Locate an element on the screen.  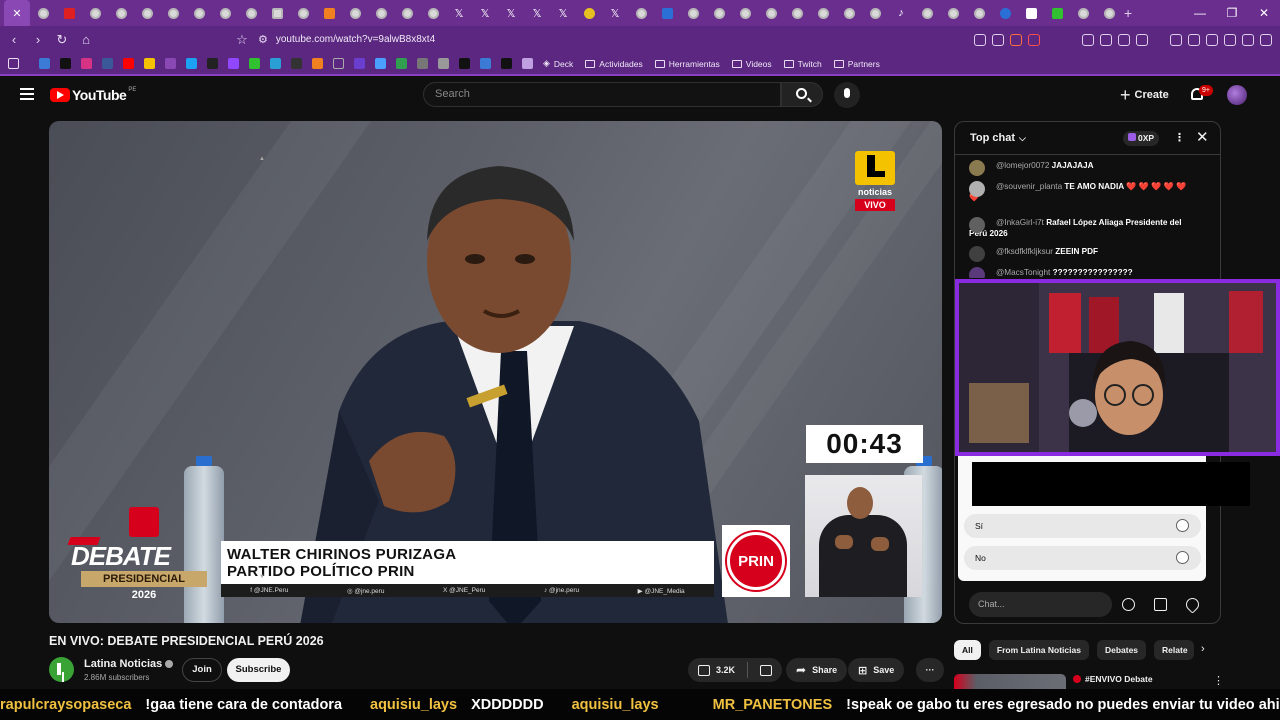
bookmark-folder-twitch: Twitch is located at coordinates (802, 64).